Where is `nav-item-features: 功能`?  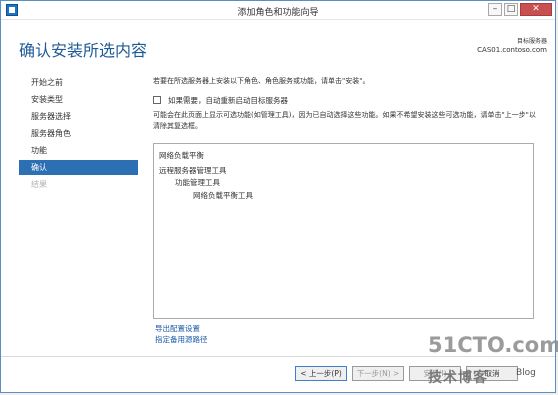 nav-item-features: 功能 is located at coordinates (78, 150).